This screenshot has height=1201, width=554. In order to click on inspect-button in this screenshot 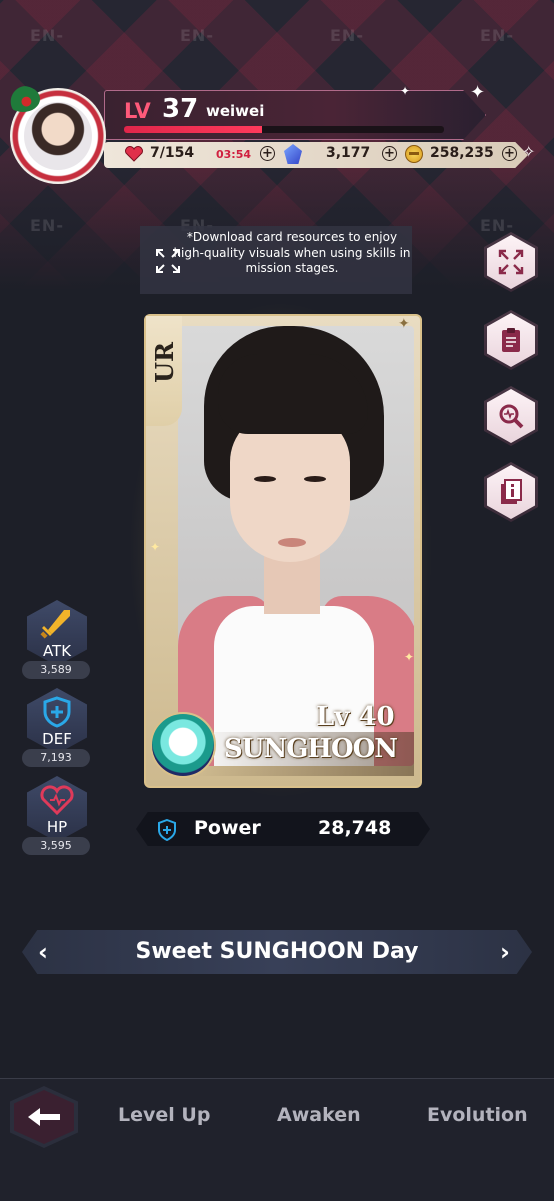, I will do `click(511, 416)`.